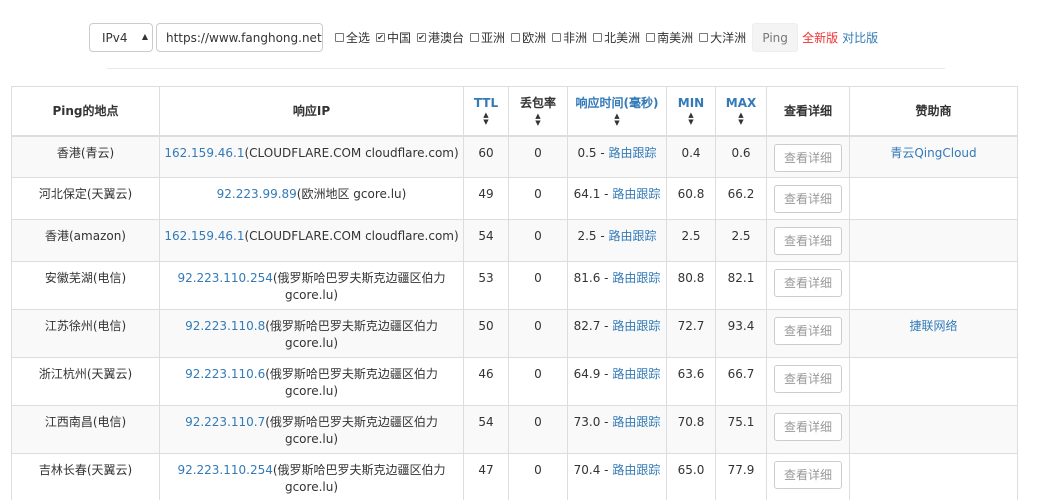  I want to click on cell-location: 河北保定(天翼云), so click(85, 198).